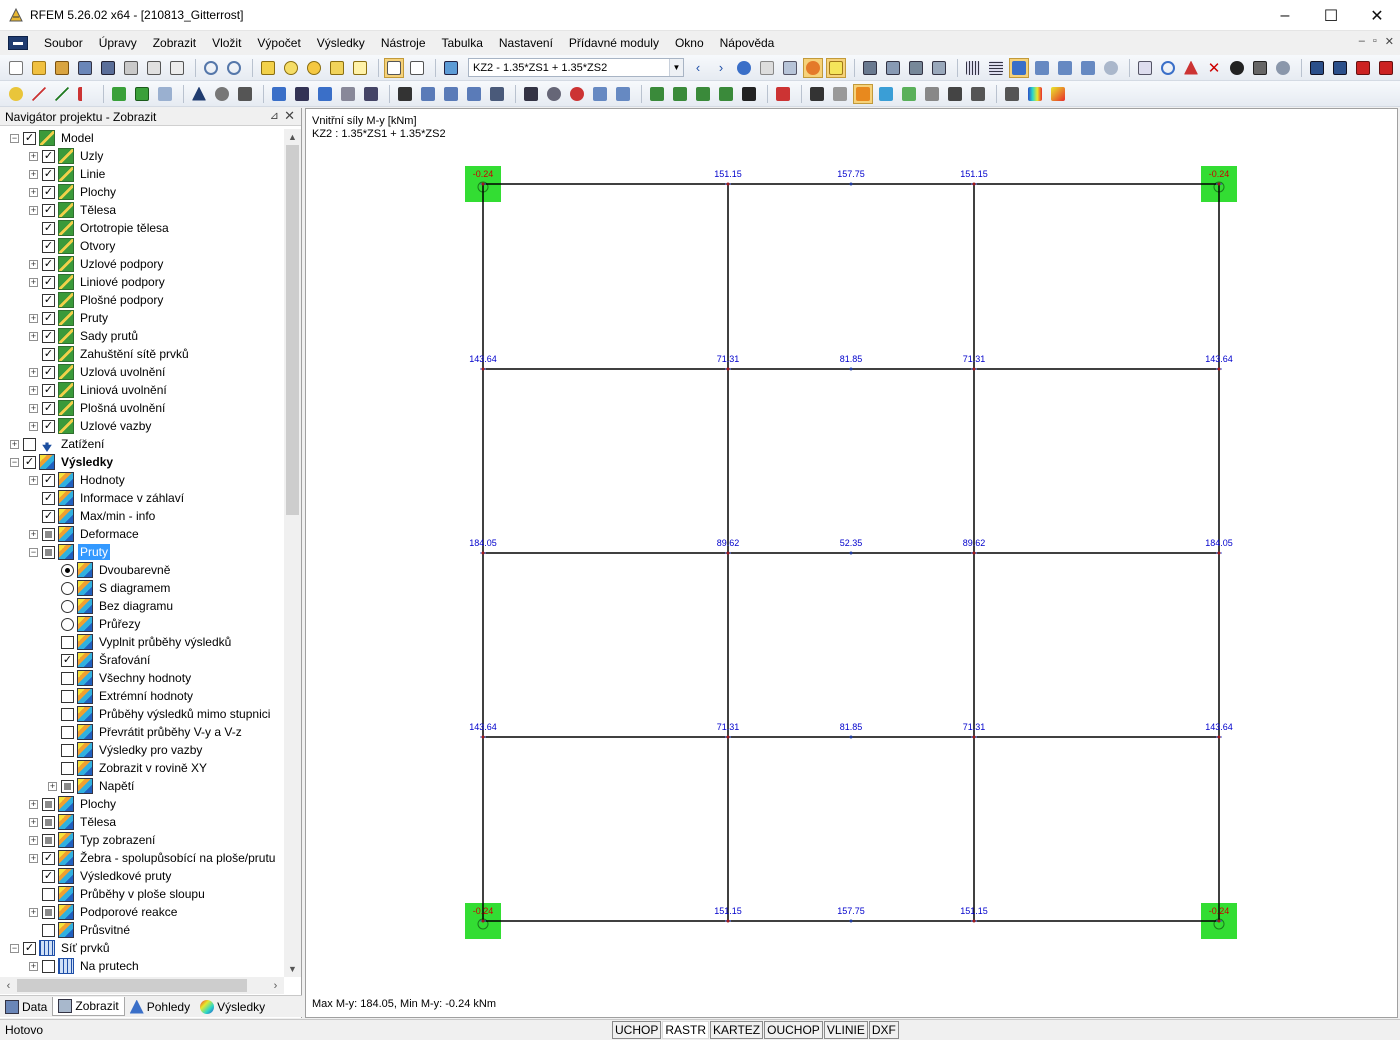 This screenshot has height=1040, width=1400. What do you see at coordinates (939, 68) in the screenshot?
I see `ruler-icon` at bounding box center [939, 68].